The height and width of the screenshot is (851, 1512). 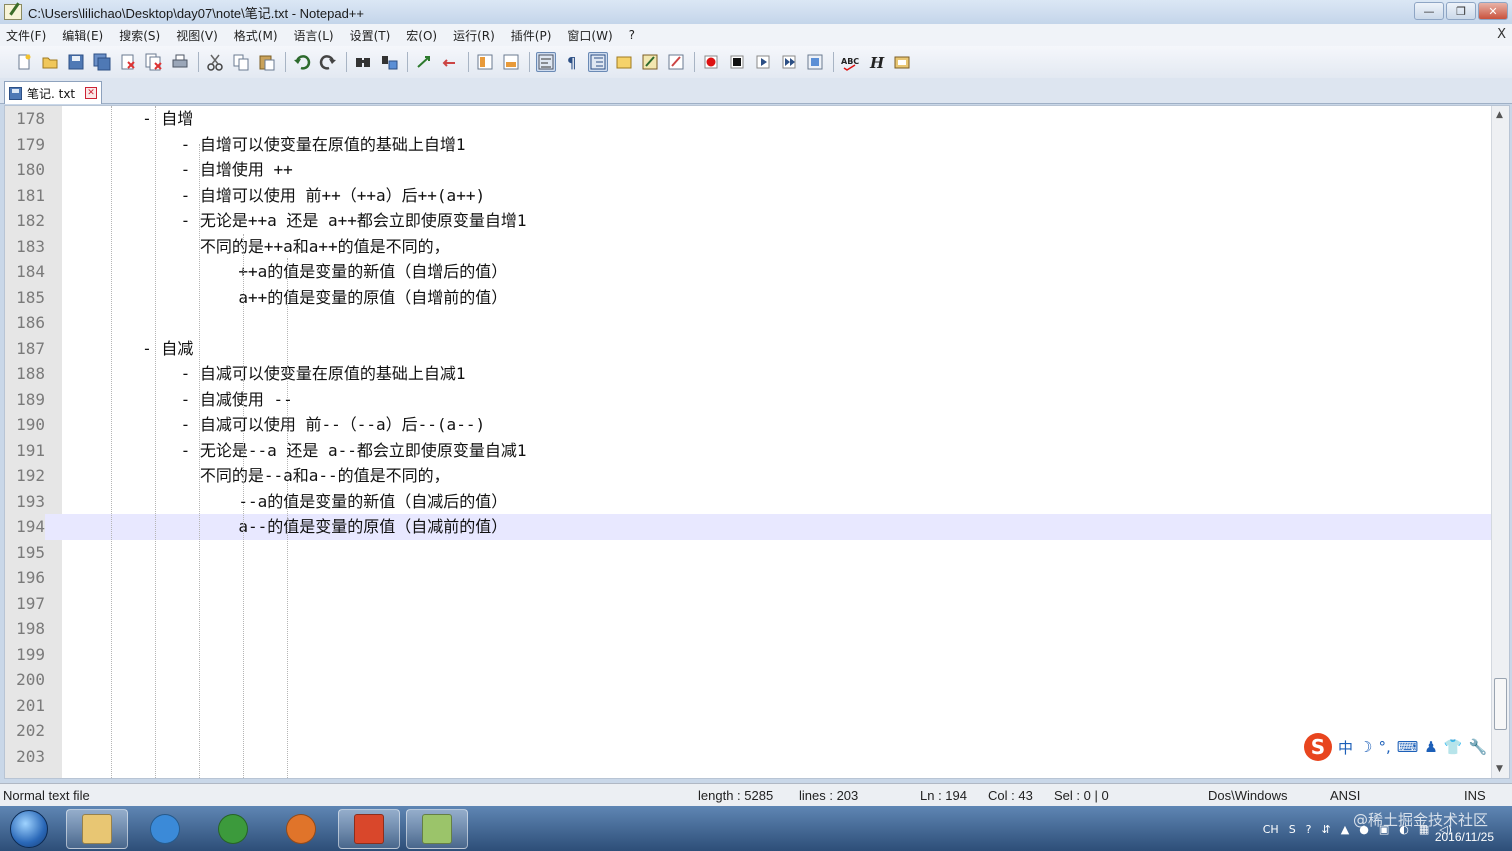 I want to click on menu-item: ?, so click(x=632, y=35).